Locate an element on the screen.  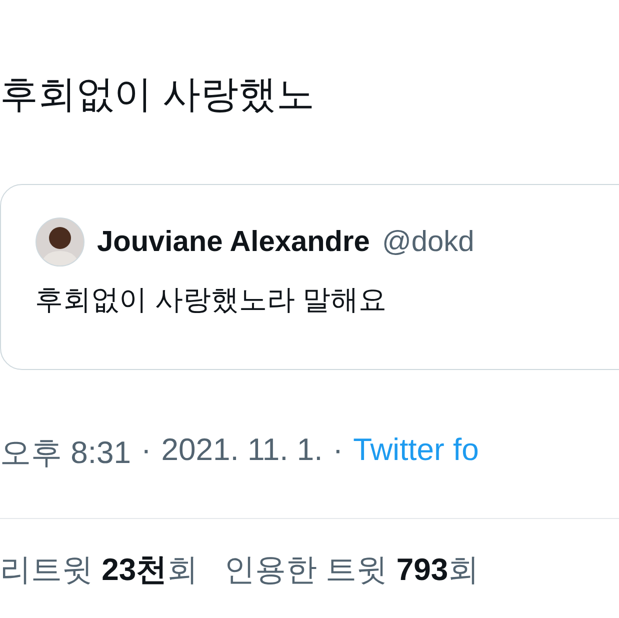
quoted-tweet-text: 후회없이 사랑했노라 말해요 is located at coordinates (211, 300).